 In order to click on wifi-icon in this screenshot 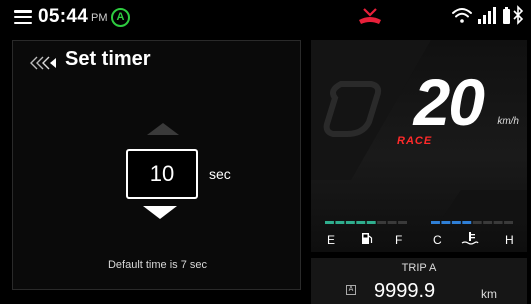, I will do `click(462, 15)`.